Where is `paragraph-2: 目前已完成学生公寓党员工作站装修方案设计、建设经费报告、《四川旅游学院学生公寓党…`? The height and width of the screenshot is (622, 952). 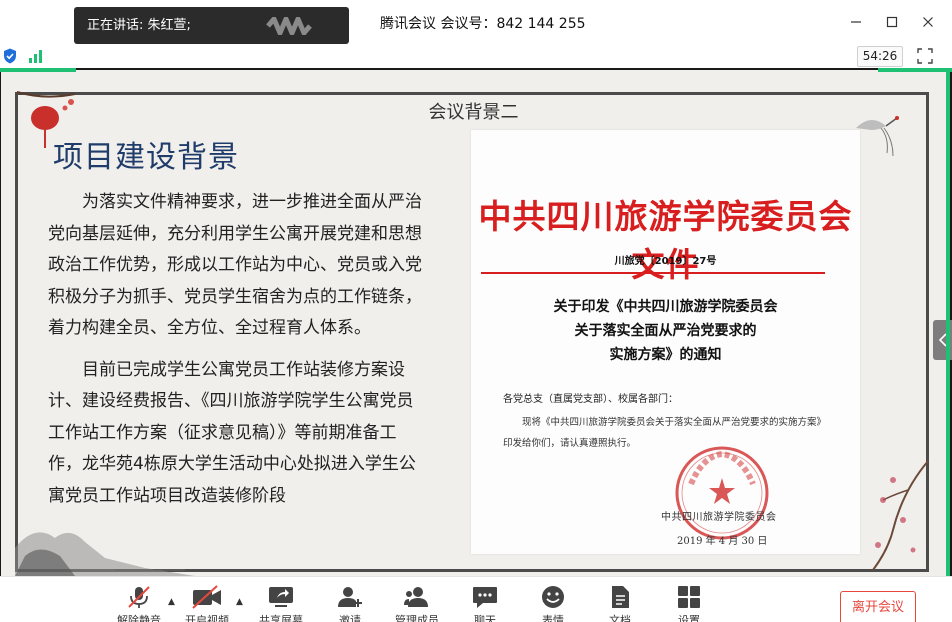
paragraph-2: 目前已完成学生公寓党员工作站装修方案设计、建设经费报告、《四川旅游学院学生公寓党… is located at coordinates (232, 432).